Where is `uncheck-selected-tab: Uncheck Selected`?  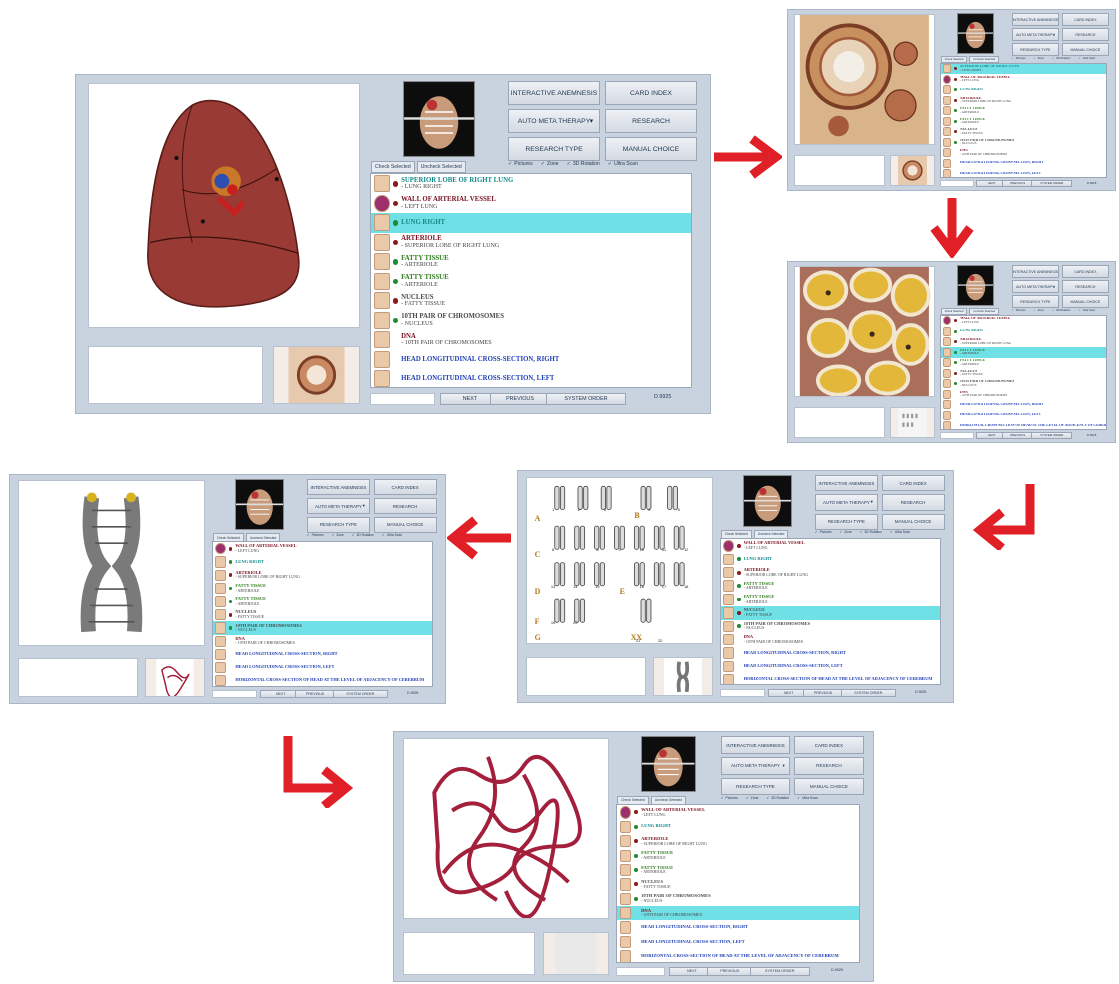
uncheck-selected-tab: Uncheck Selected is located at coordinates (441, 167).